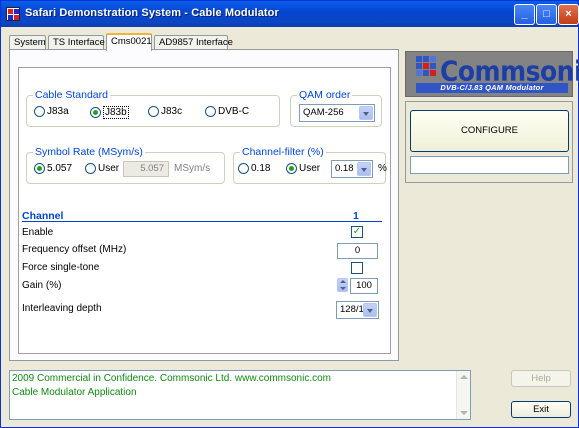  I want to click on enable-checkbox: ✓, so click(357, 232).